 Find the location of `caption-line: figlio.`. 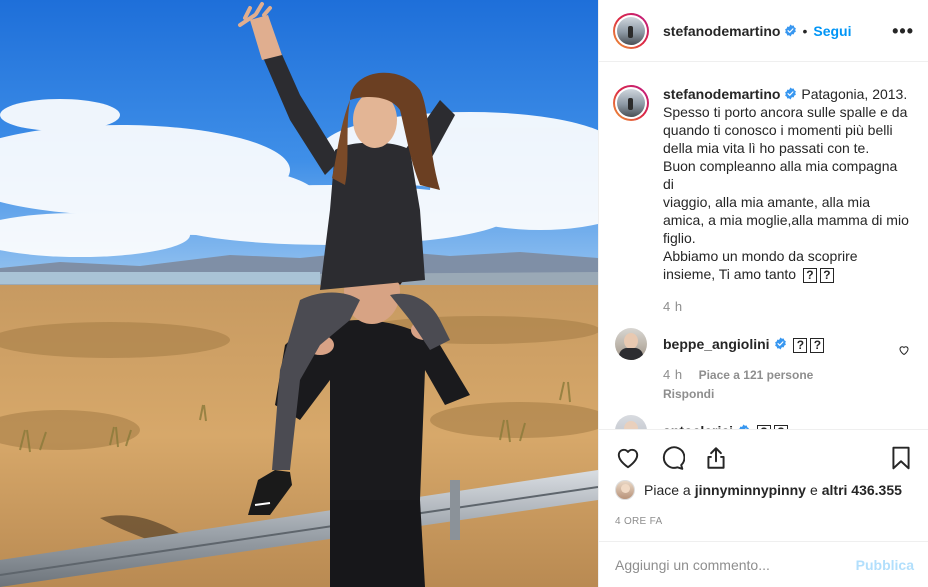

caption-line: figlio. is located at coordinates (679, 238).